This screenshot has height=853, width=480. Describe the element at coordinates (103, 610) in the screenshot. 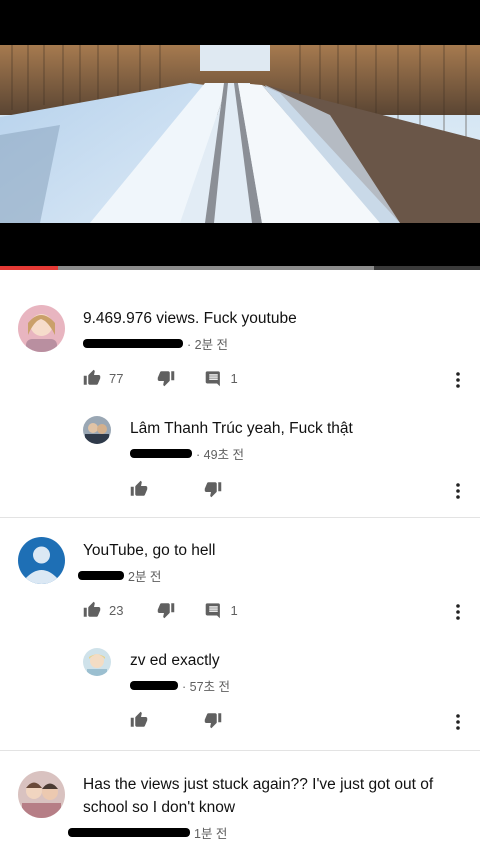

I see `like-button: 23` at that location.